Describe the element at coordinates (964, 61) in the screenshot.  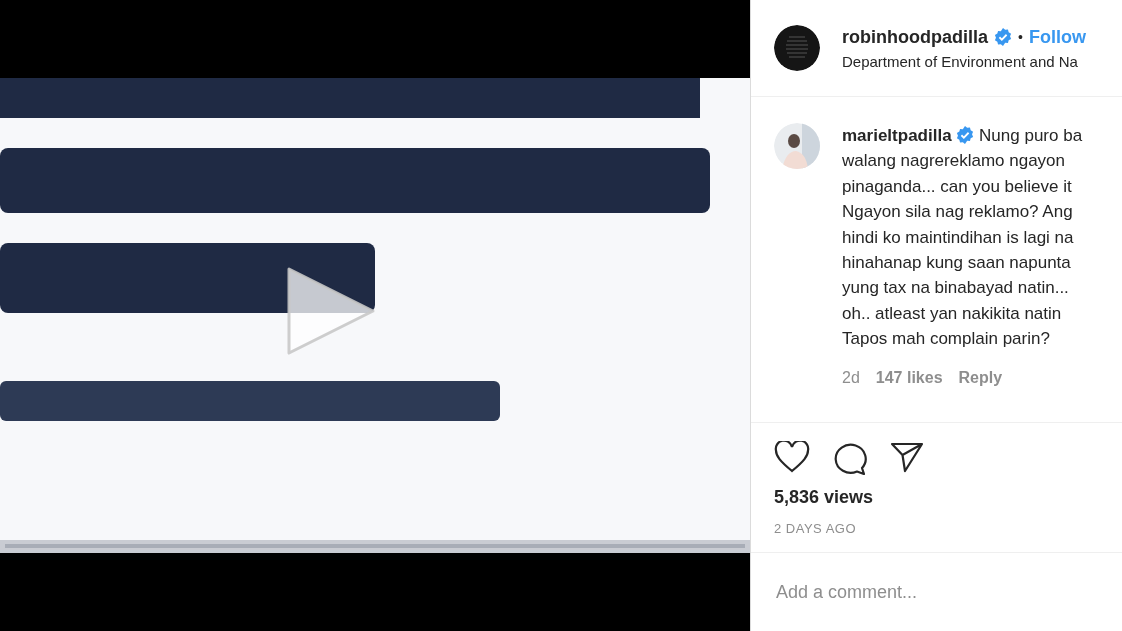
I see `location-link: Department of Environment and Na` at that location.